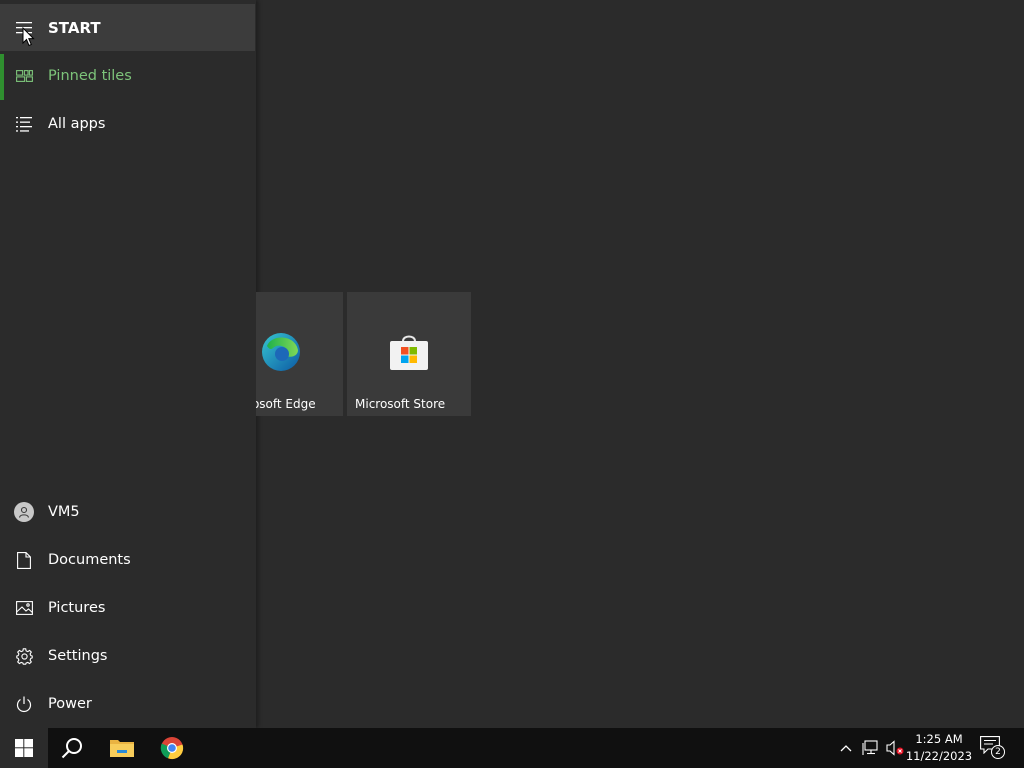  What do you see at coordinates (281, 352) in the screenshot?
I see `edge-icon` at bounding box center [281, 352].